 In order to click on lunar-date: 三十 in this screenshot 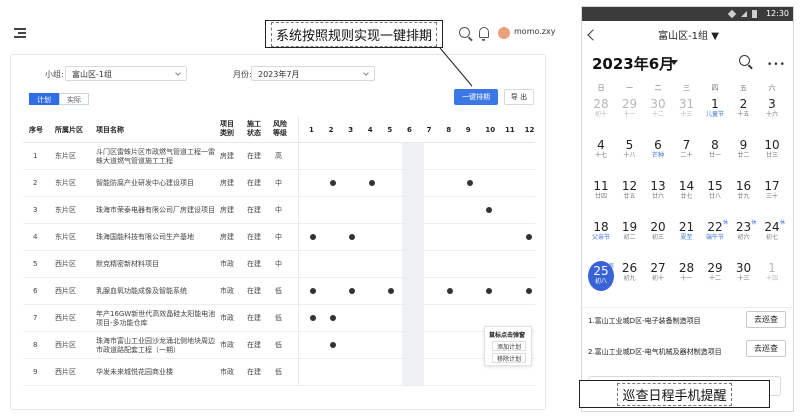, I will do `click(771, 196)`.